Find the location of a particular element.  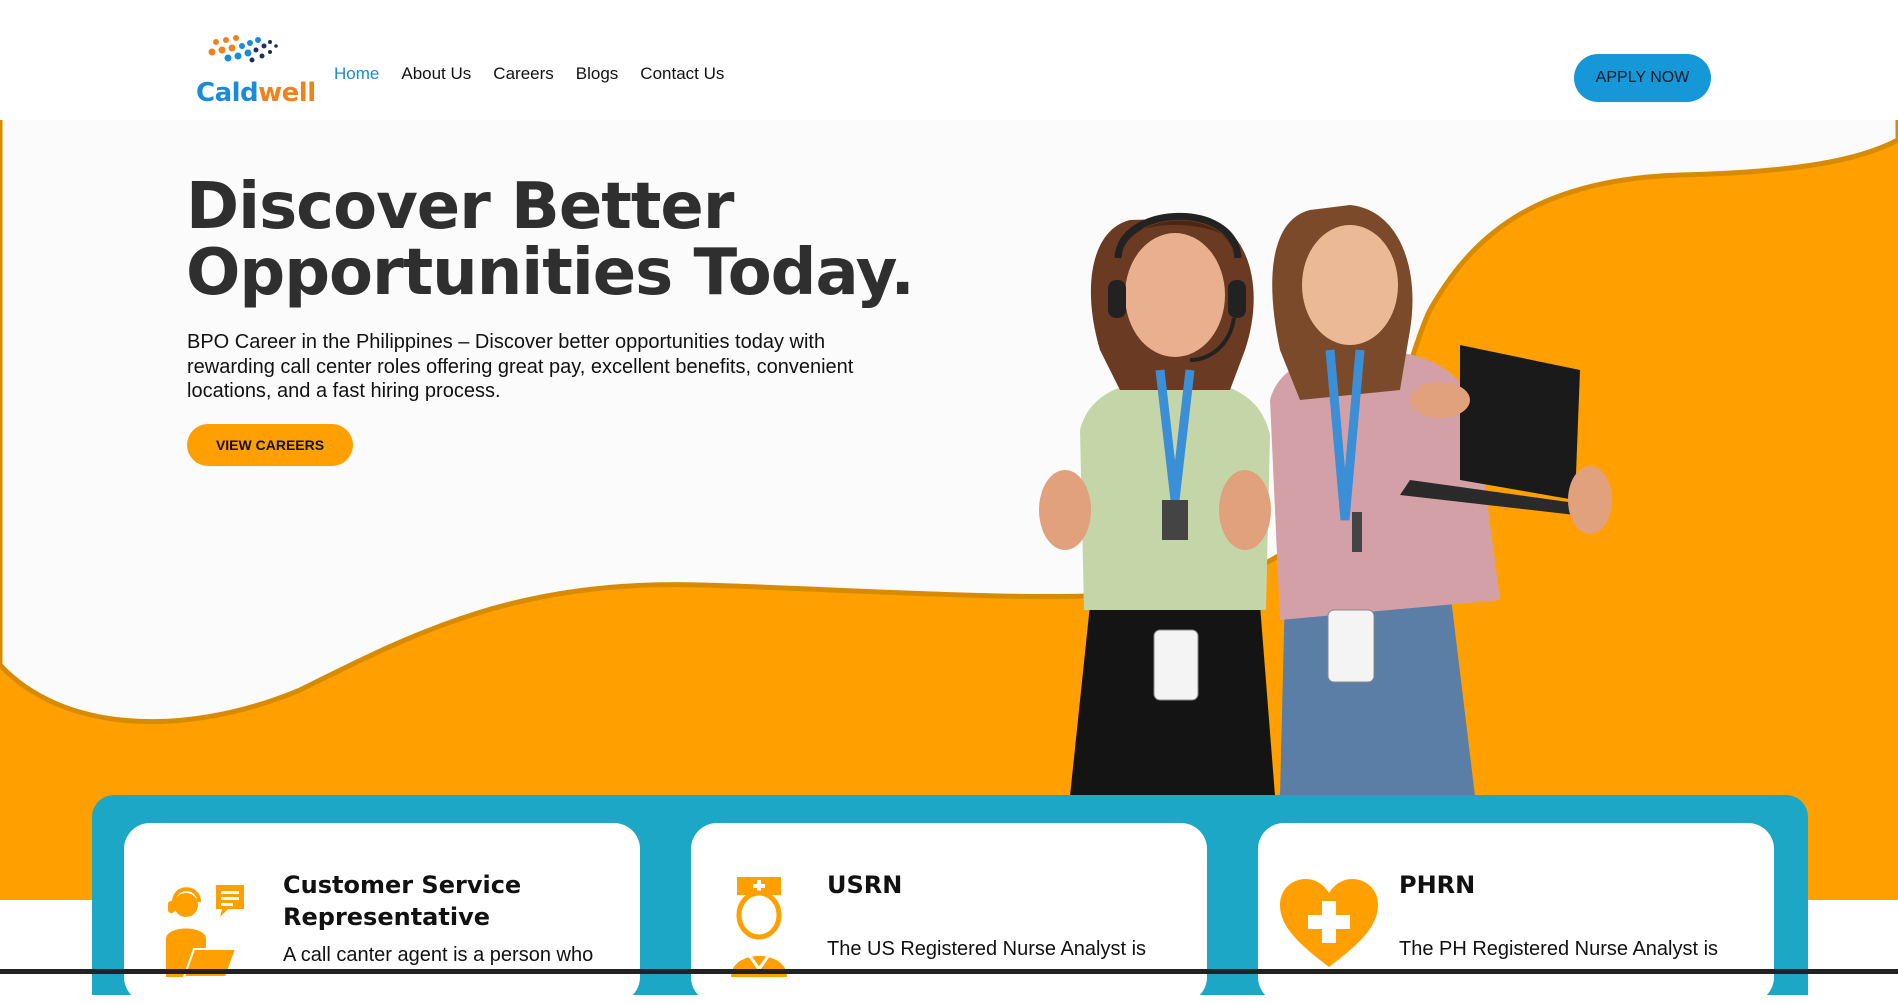

hero-title-line1: Discover Better is located at coordinates (460, 207).